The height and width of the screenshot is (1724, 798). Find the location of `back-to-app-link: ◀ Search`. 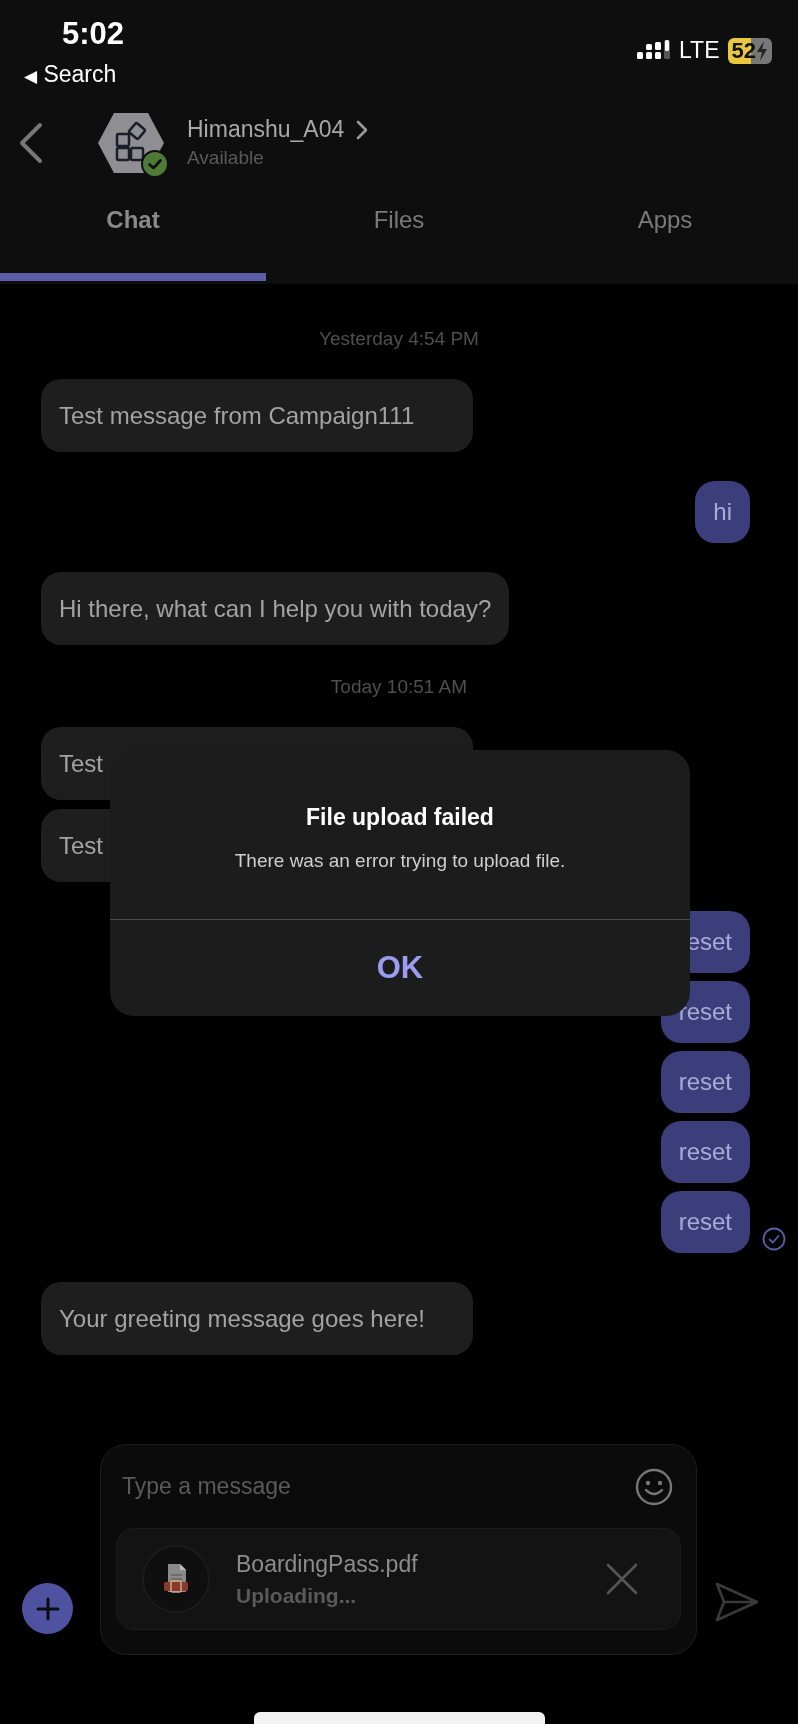

back-to-app-link: ◀ Search is located at coordinates (74, 75).